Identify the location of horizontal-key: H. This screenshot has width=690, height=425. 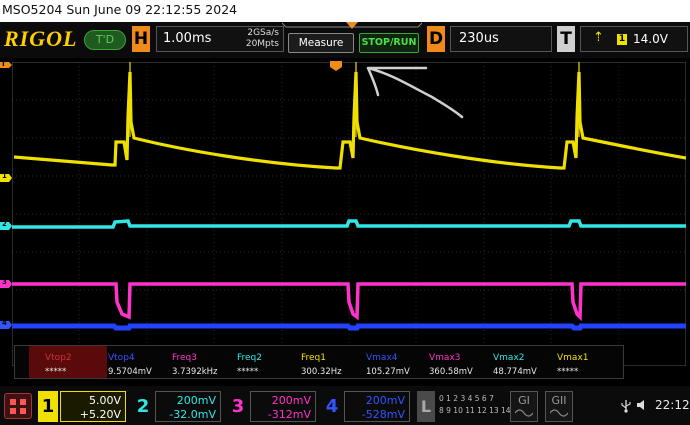
(141, 39).